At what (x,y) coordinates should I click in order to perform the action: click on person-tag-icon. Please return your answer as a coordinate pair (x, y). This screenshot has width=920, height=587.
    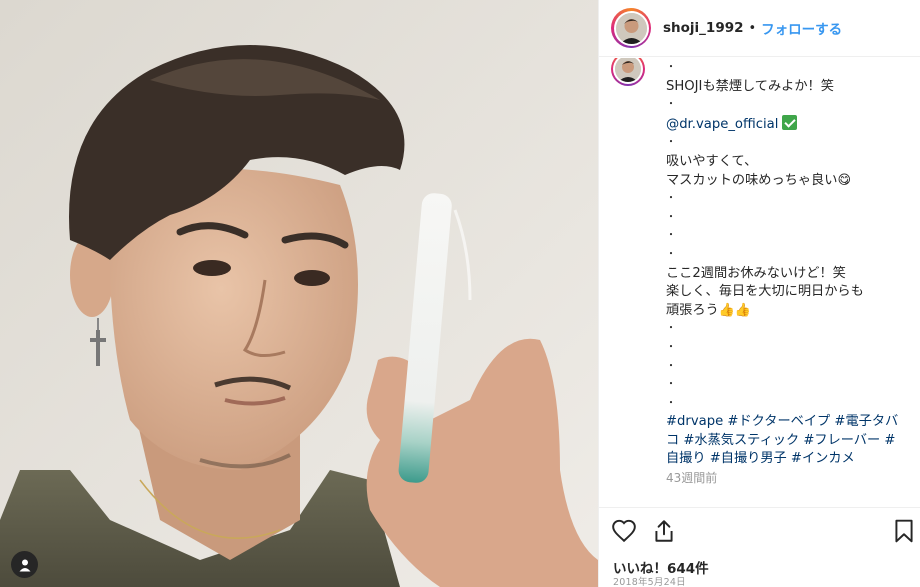
    Looking at the image, I should click on (24, 565).